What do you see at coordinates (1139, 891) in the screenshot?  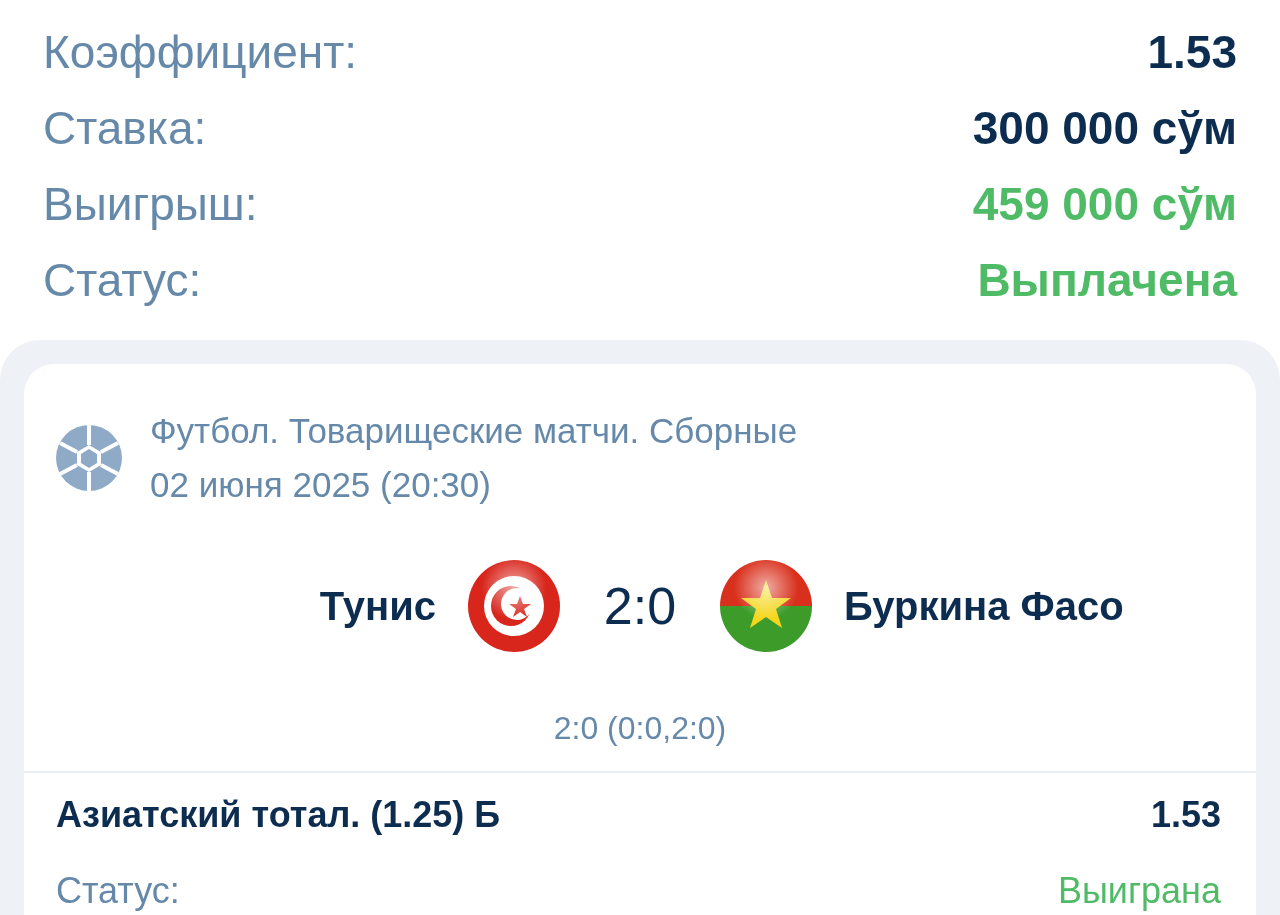 I see `bet-status: Выиграна` at bounding box center [1139, 891].